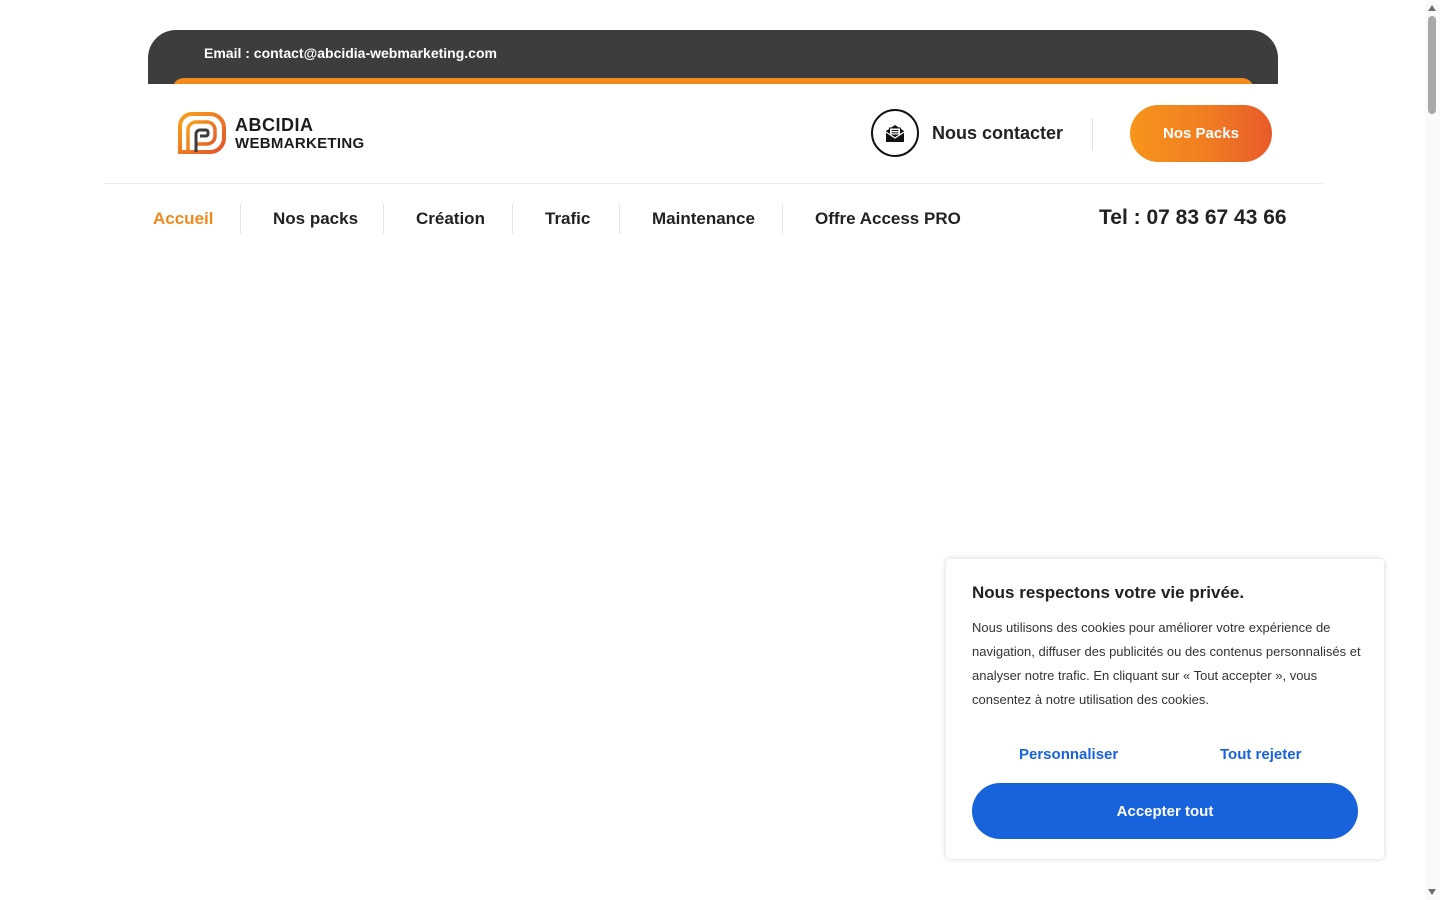 The height and width of the screenshot is (900, 1440). I want to click on contact-link: Nous contacter, so click(967, 133).